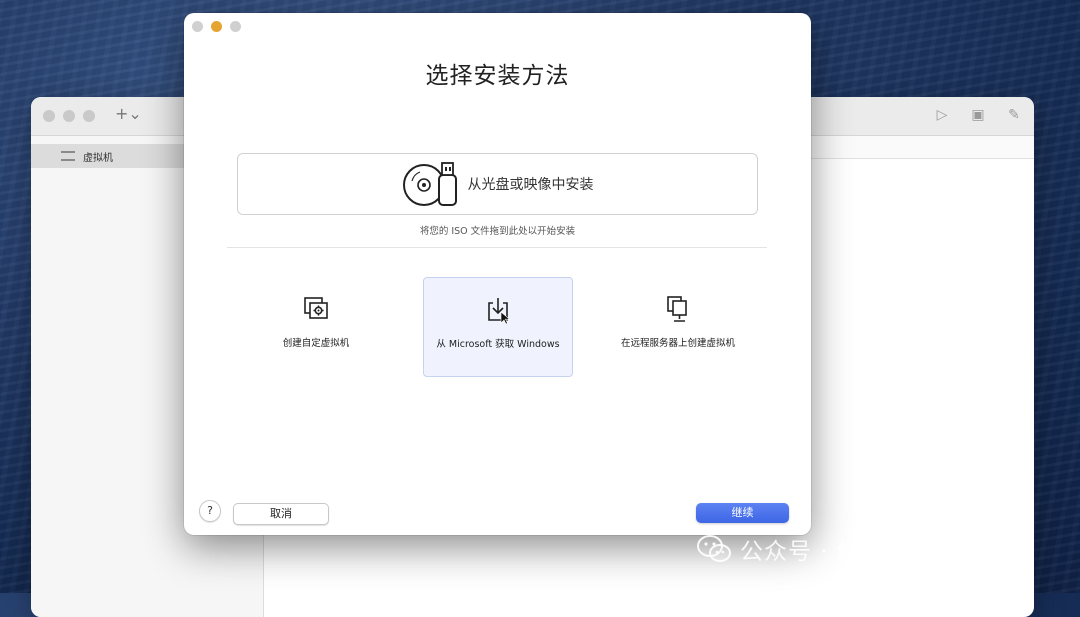 This screenshot has width=1080, height=617. What do you see at coordinates (678, 326) in the screenshot?
I see `create-vm-on-remote-server-option: 在远程服务器上创建虚拟机` at bounding box center [678, 326].